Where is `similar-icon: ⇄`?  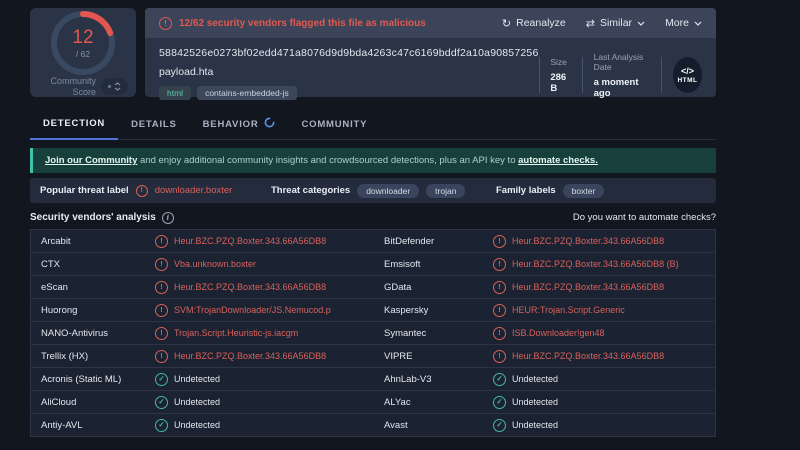
similar-icon: ⇄ is located at coordinates (590, 23).